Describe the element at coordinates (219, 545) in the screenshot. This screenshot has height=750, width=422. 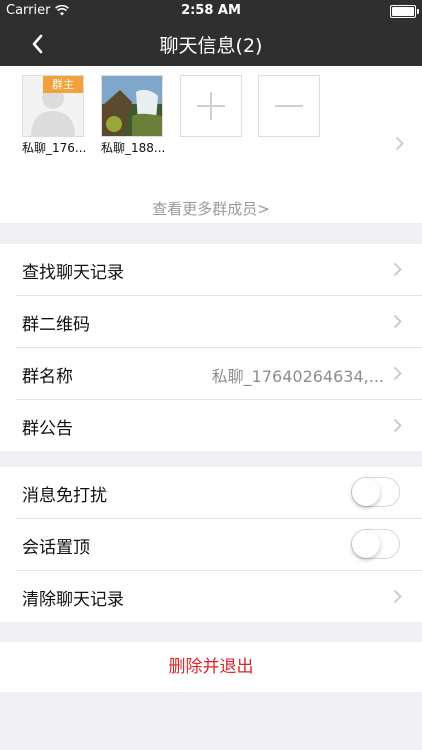
I see `pin-chat-row: 会话置顶` at that location.